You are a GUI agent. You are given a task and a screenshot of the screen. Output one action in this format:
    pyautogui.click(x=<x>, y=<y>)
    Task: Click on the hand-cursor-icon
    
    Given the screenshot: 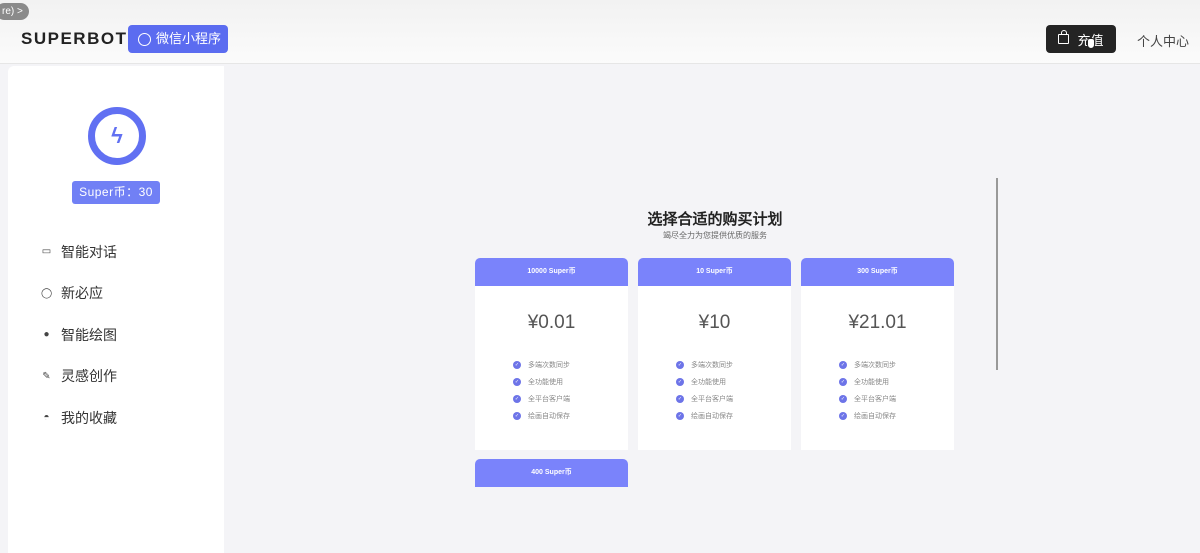 What is the action you would take?
    pyautogui.click(x=1091, y=43)
    